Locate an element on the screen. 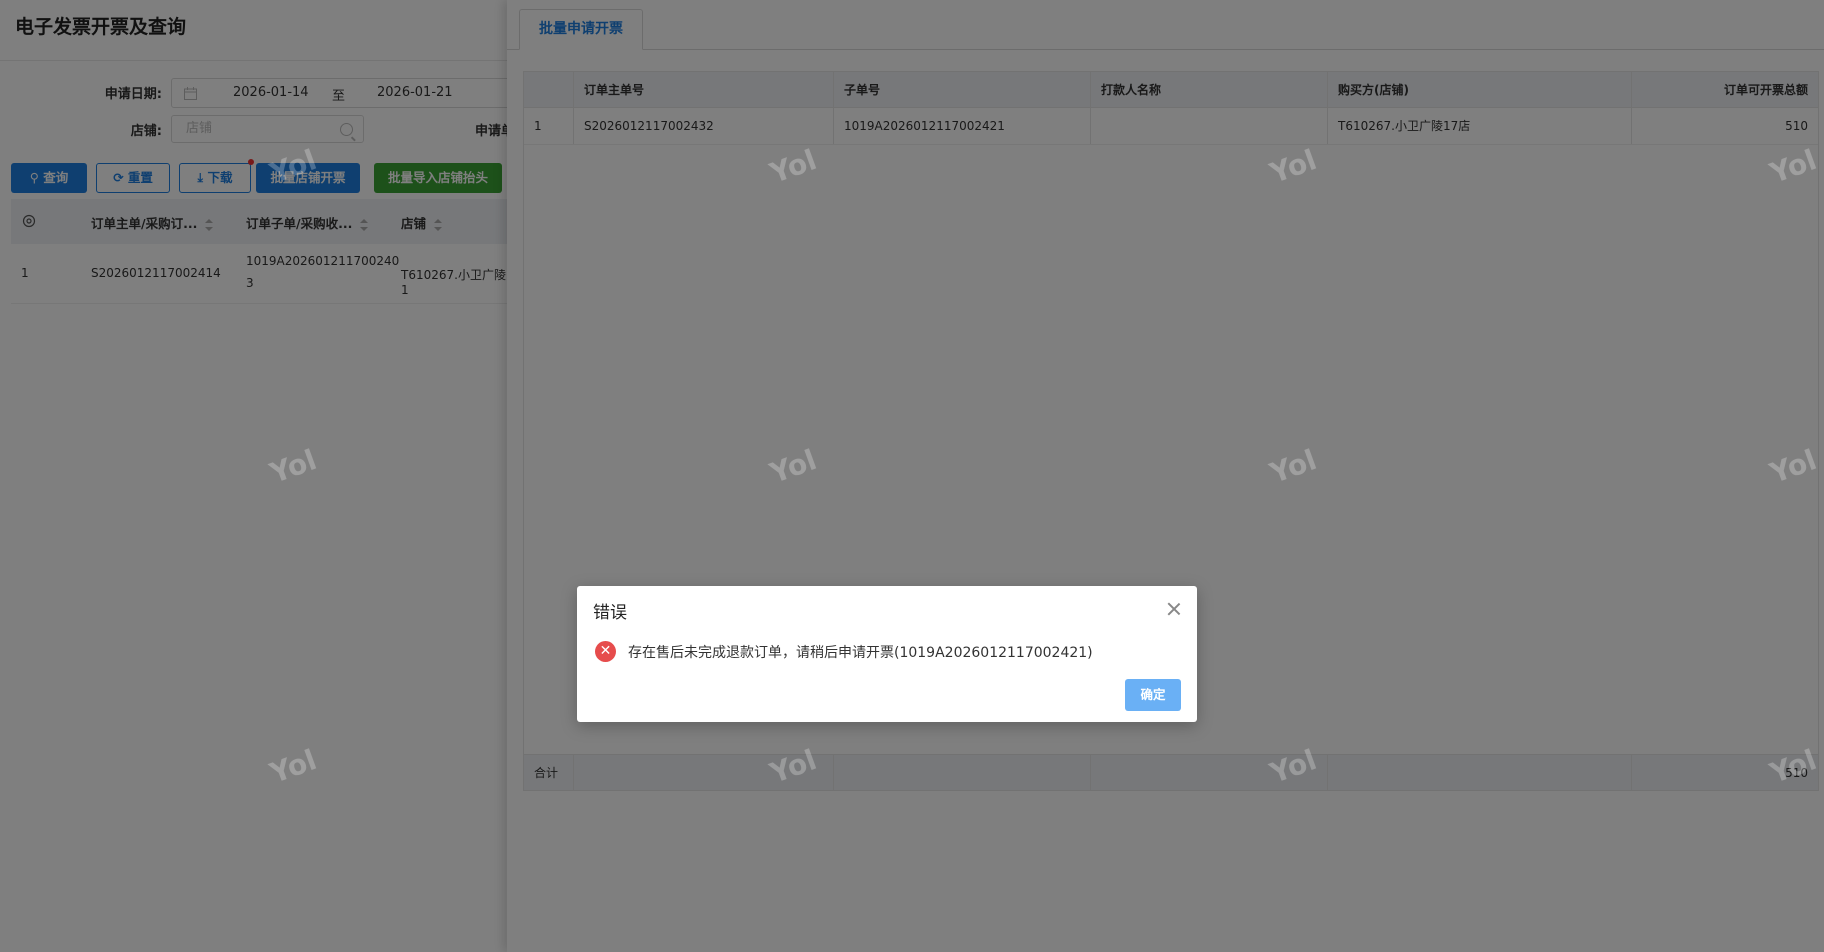 The image size is (1824, 952). error-icon: ✕ is located at coordinates (605, 651).